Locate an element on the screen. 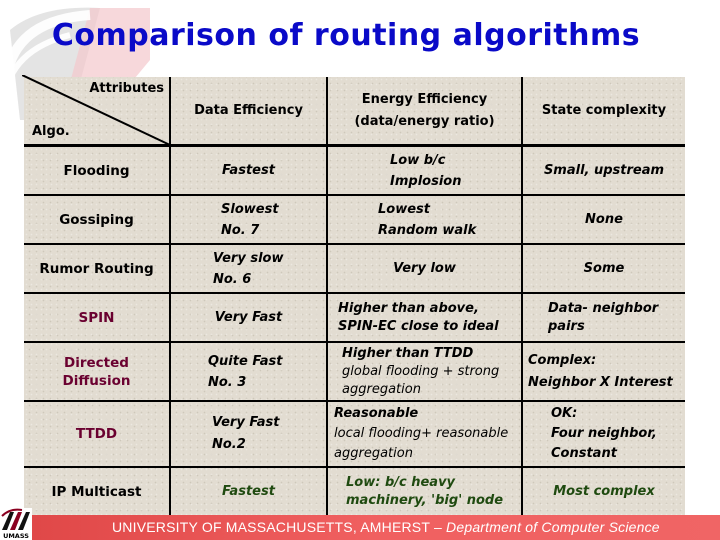 Image resolution: width=720 pixels, height=540 pixels. state-complexity-cell: Some is located at coordinates (604, 268).